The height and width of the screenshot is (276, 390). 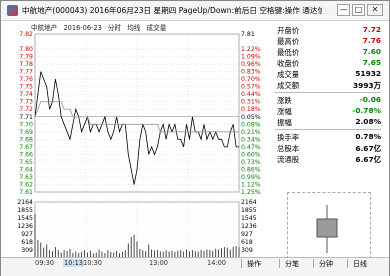 What do you see at coordinates (329, 228) in the screenshot?
I see `candlestick-thumbnail` at bounding box center [329, 228].